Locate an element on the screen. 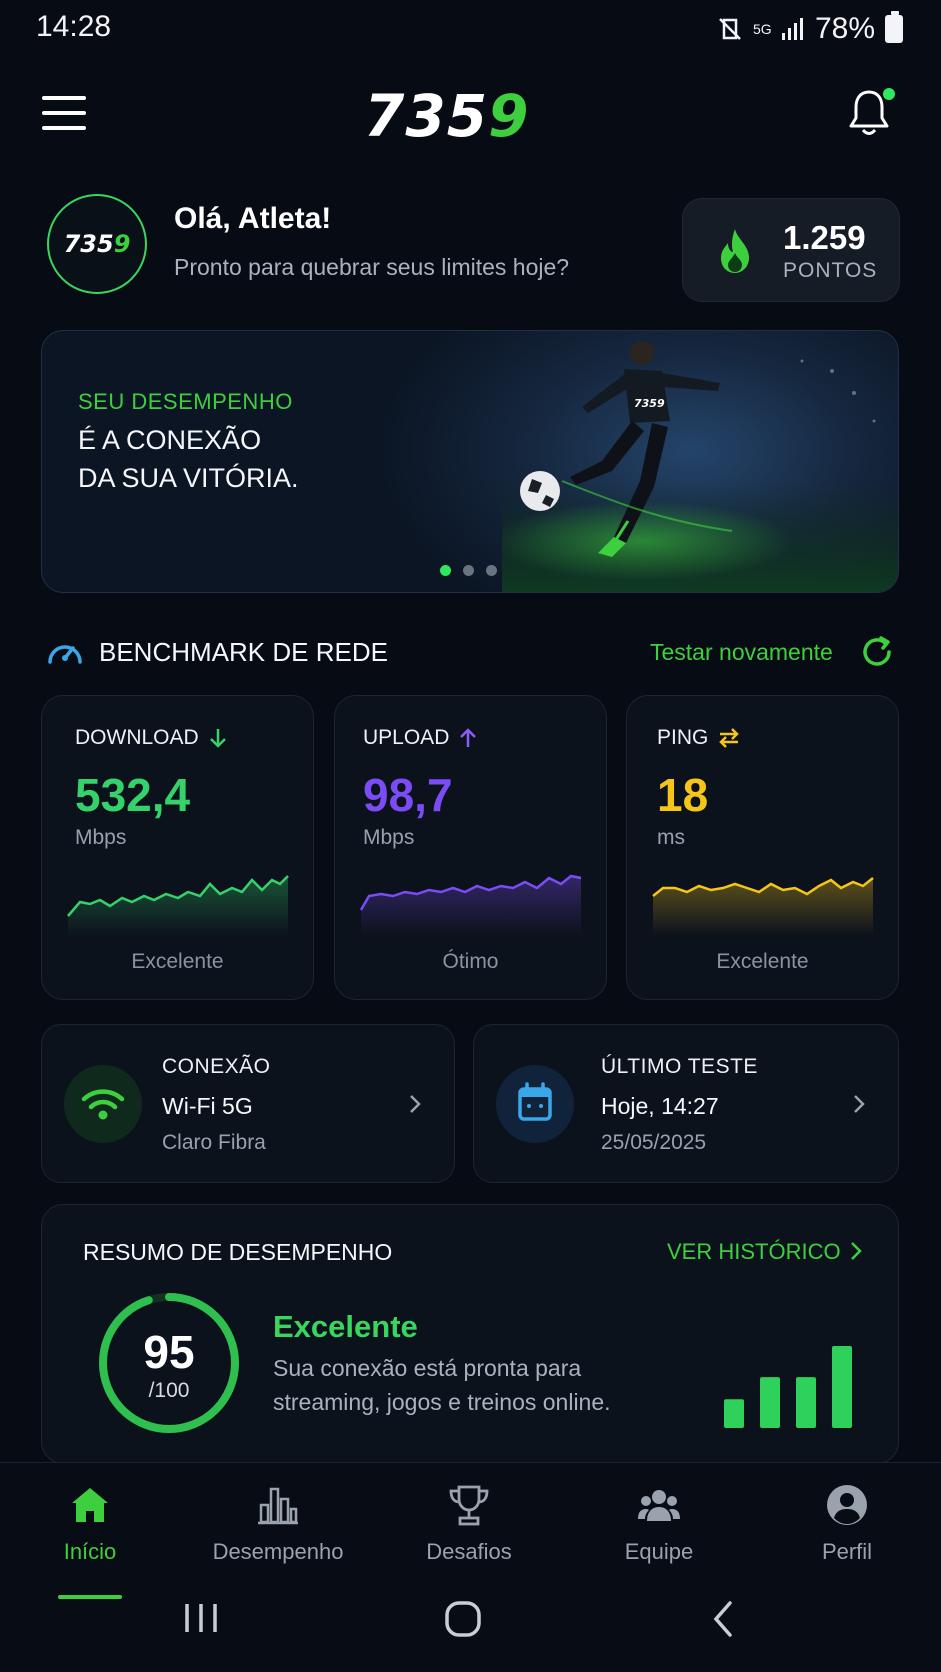 The height and width of the screenshot is (1672, 941). connection-card: CONEXÃO Wi-Fi 5G Claro Fibra is located at coordinates (248, 1103).